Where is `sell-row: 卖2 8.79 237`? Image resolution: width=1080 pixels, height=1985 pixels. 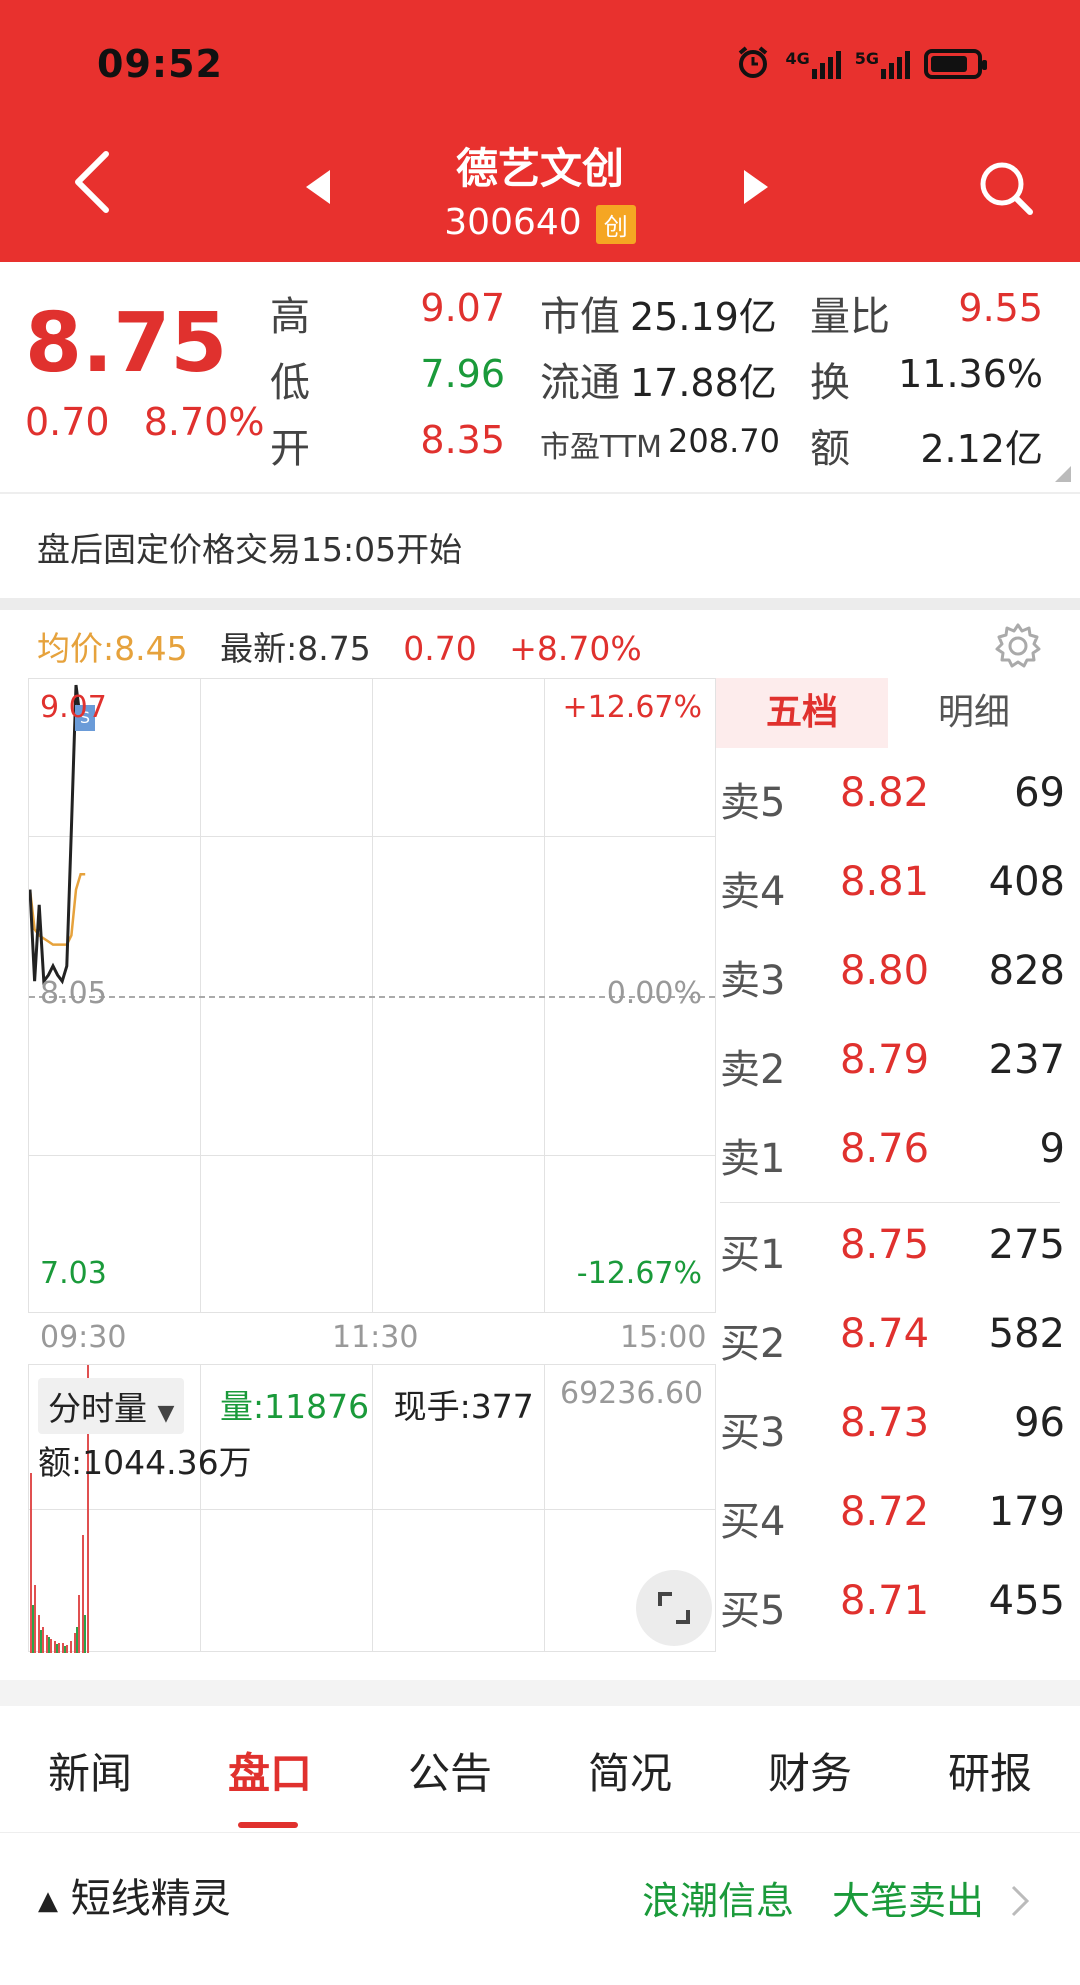 sell-row: 卖2 8.79 237 is located at coordinates (892, 1067).